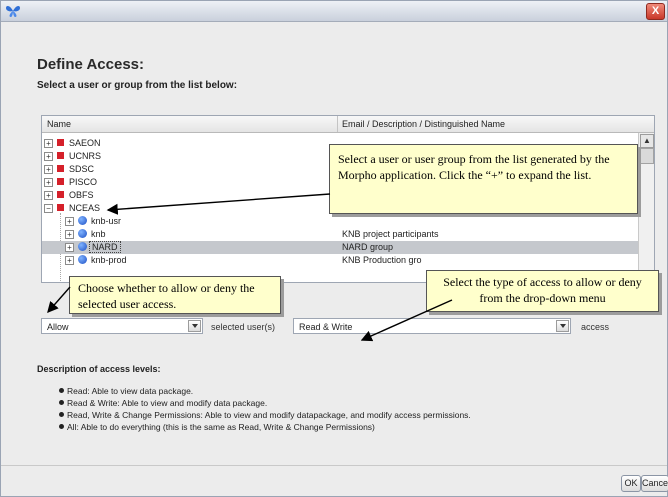 The image size is (668, 497). Describe the element at coordinates (13, 11) in the screenshot. I see `butterfly-icon` at that location.